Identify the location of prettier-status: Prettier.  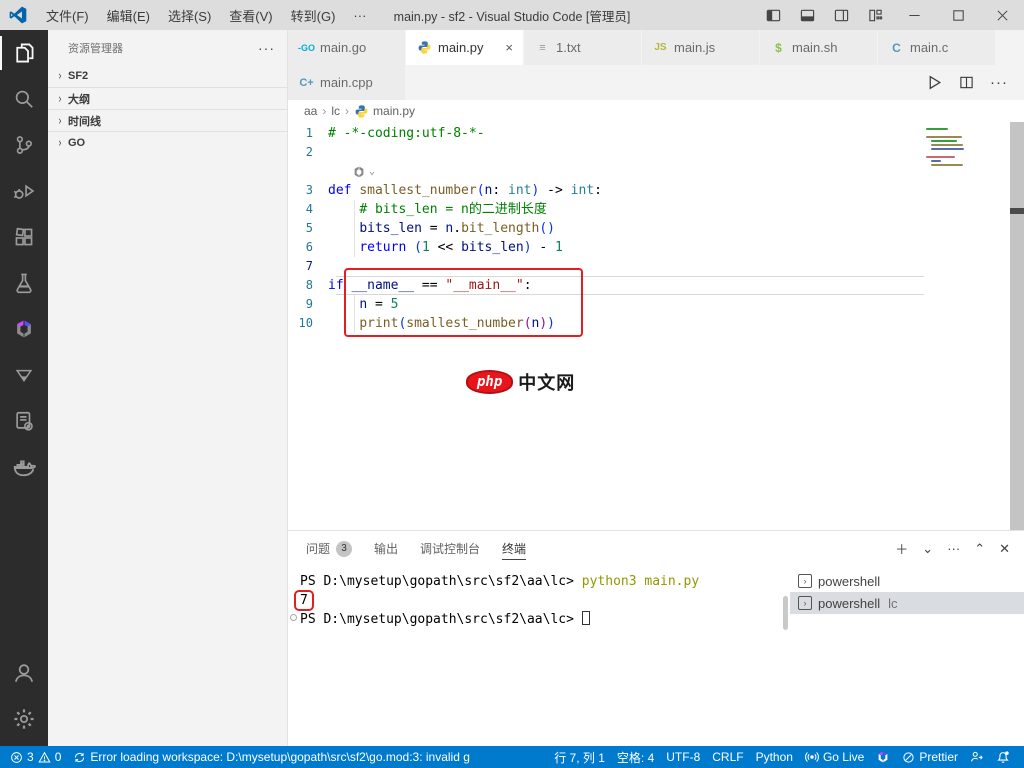
(930, 757).